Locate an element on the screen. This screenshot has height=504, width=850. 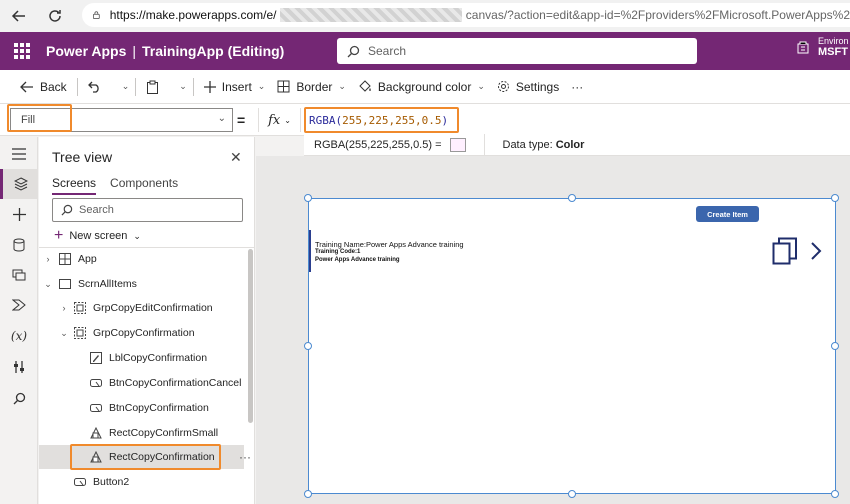
divider is located at coordinates (484, 144).